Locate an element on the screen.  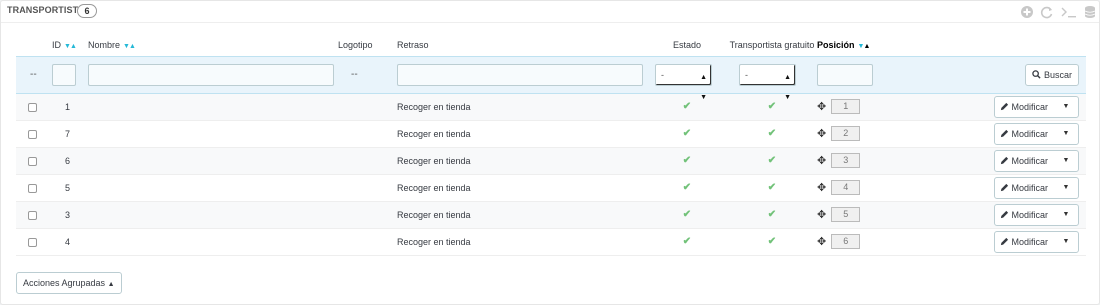
row-id: 6 is located at coordinates (70, 161).